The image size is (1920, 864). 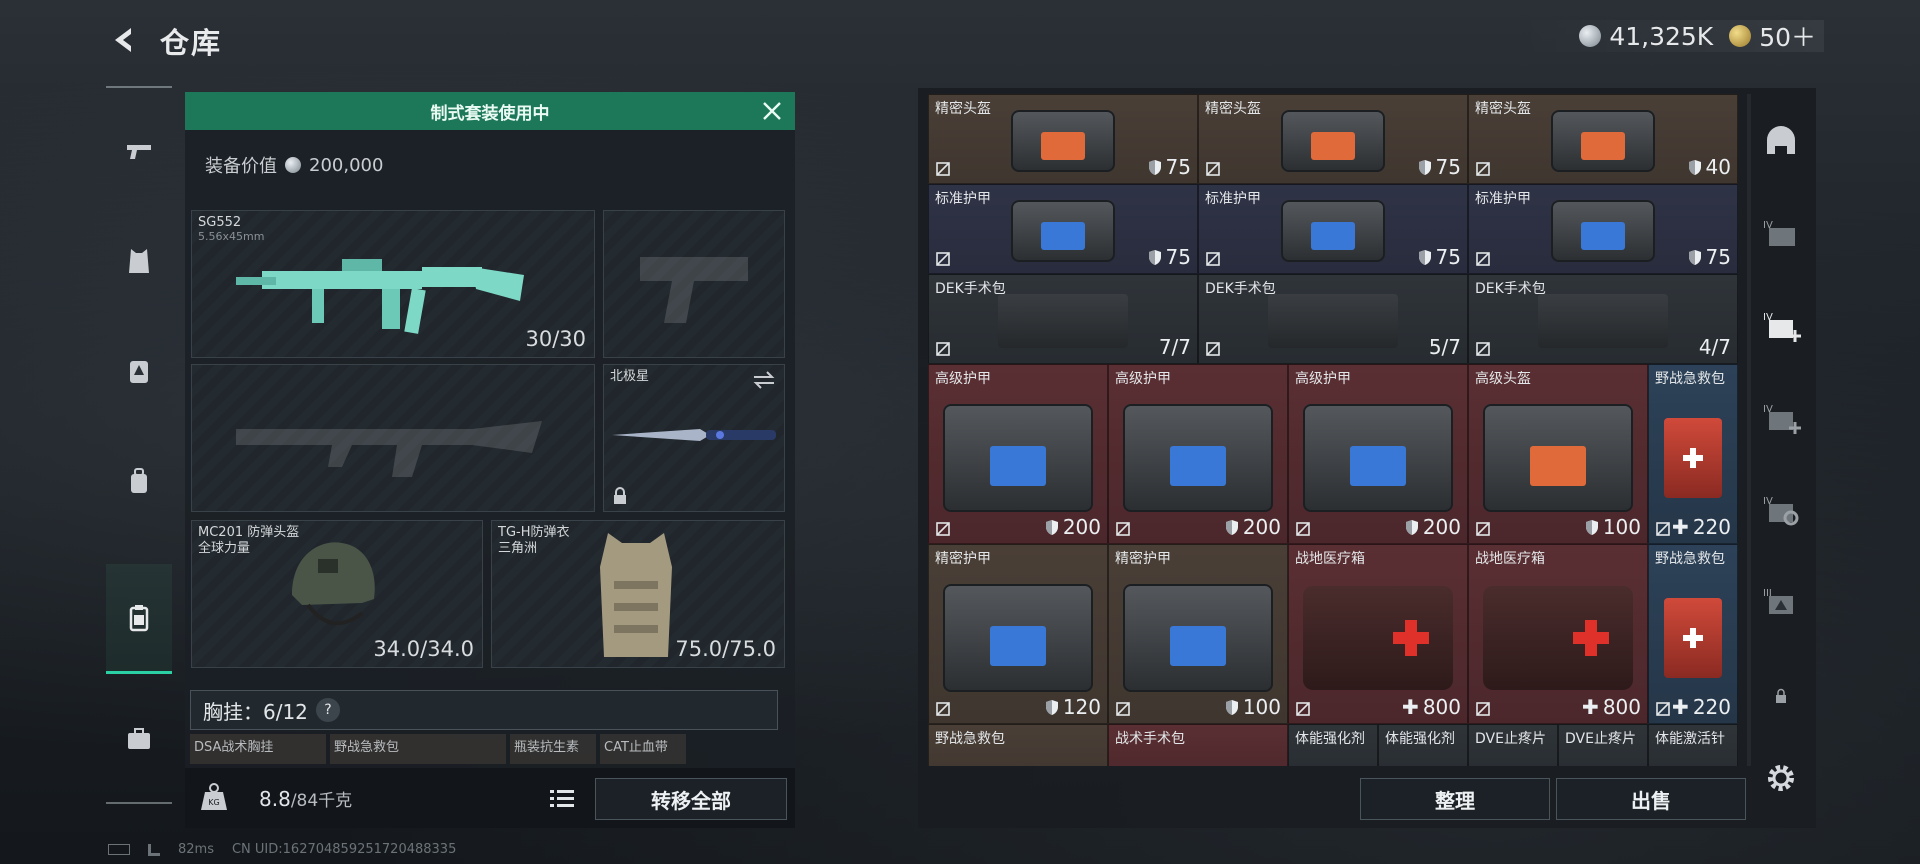 What do you see at coordinates (725, 649) in the screenshot?
I see `armor-durability: 75.0/75.0` at bounding box center [725, 649].